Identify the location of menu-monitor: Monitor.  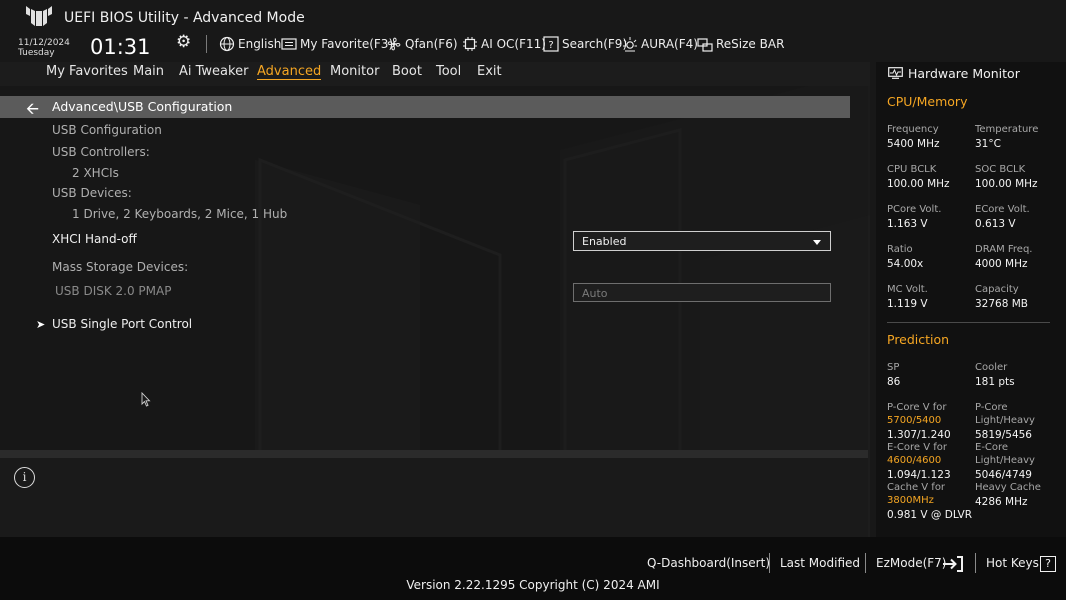
(354, 71).